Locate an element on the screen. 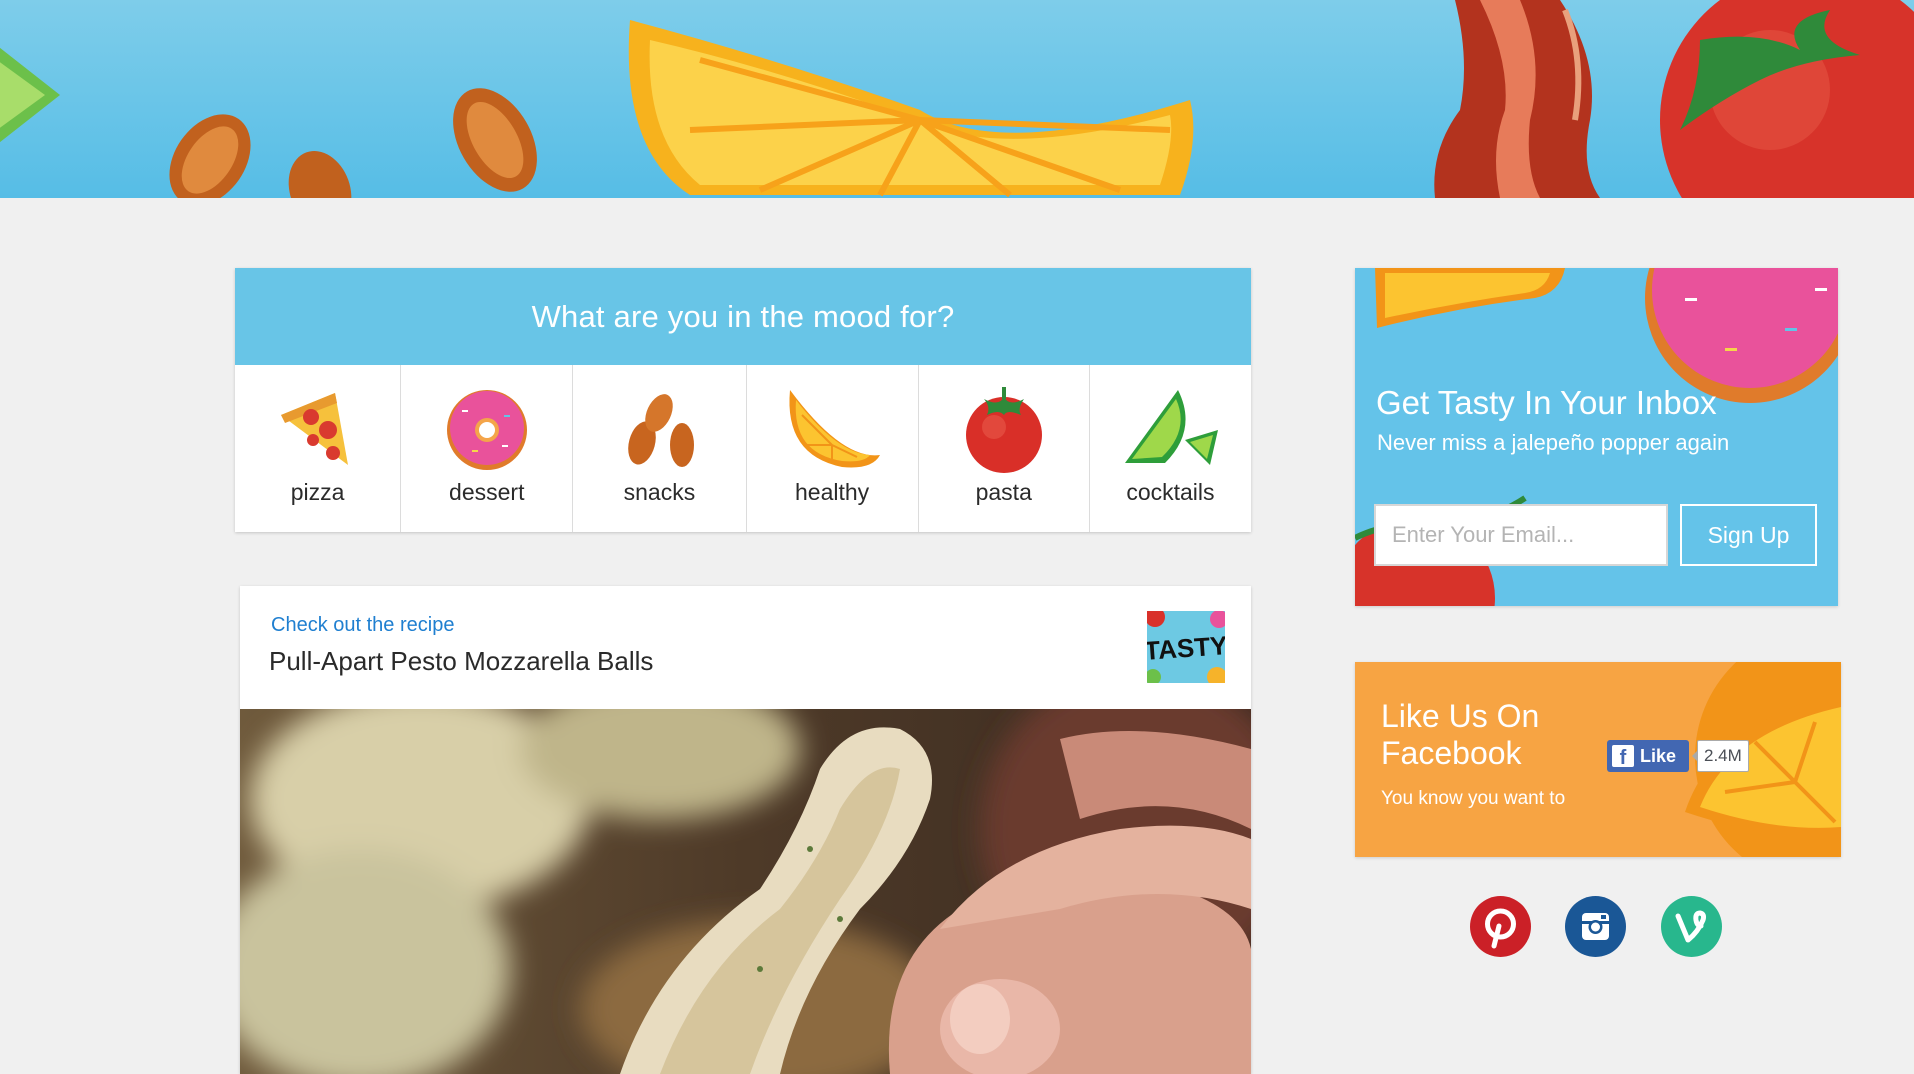  category-pasta: pasta is located at coordinates (1004, 448).